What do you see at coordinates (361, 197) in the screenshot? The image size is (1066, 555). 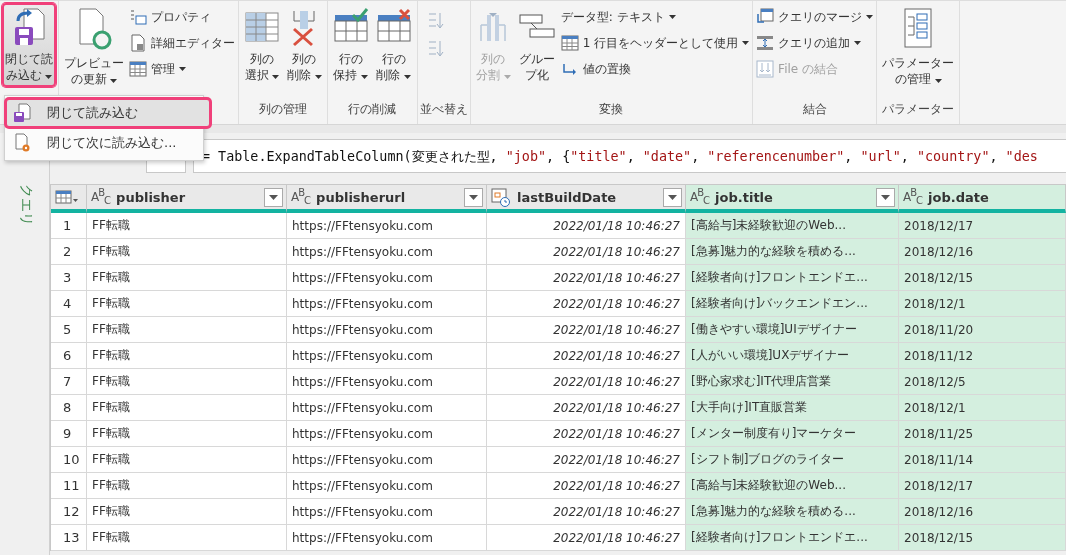 I see `column-name: publisherurl` at bounding box center [361, 197].